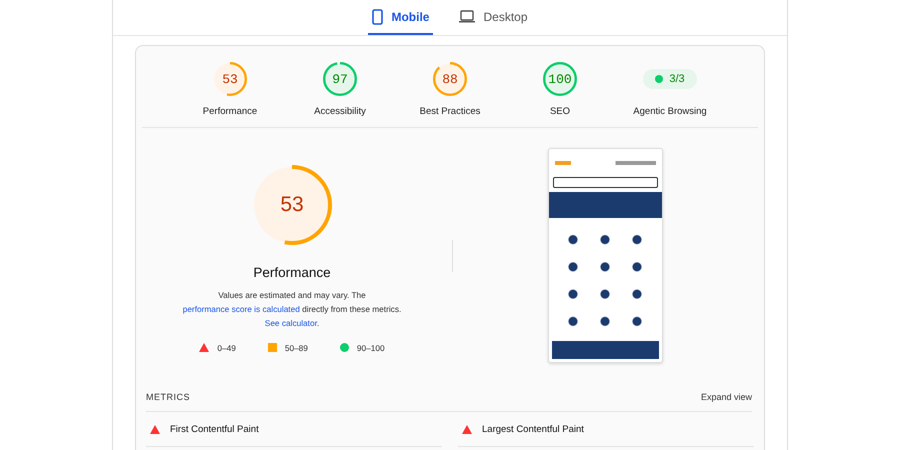 The image size is (900, 450). I want to click on category-label: Performance, so click(230, 111).